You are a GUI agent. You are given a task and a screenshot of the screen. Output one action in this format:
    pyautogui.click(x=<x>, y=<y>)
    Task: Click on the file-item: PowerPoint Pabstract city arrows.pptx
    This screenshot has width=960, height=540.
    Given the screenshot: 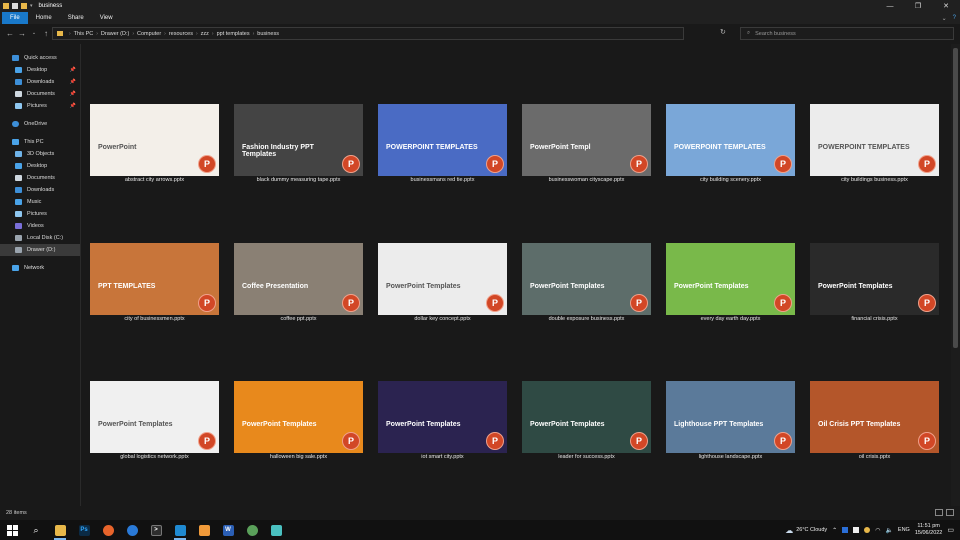 What is the action you would take?
    pyautogui.click(x=155, y=144)
    